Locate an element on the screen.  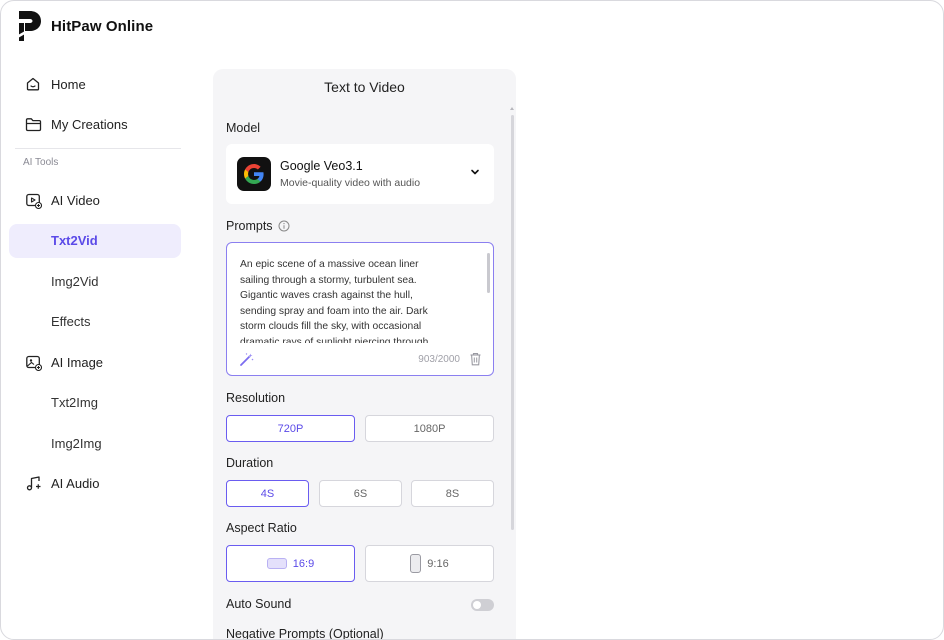
prompt-line: An epic scene of a massive ocean liner is located at coordinates (329, 264).